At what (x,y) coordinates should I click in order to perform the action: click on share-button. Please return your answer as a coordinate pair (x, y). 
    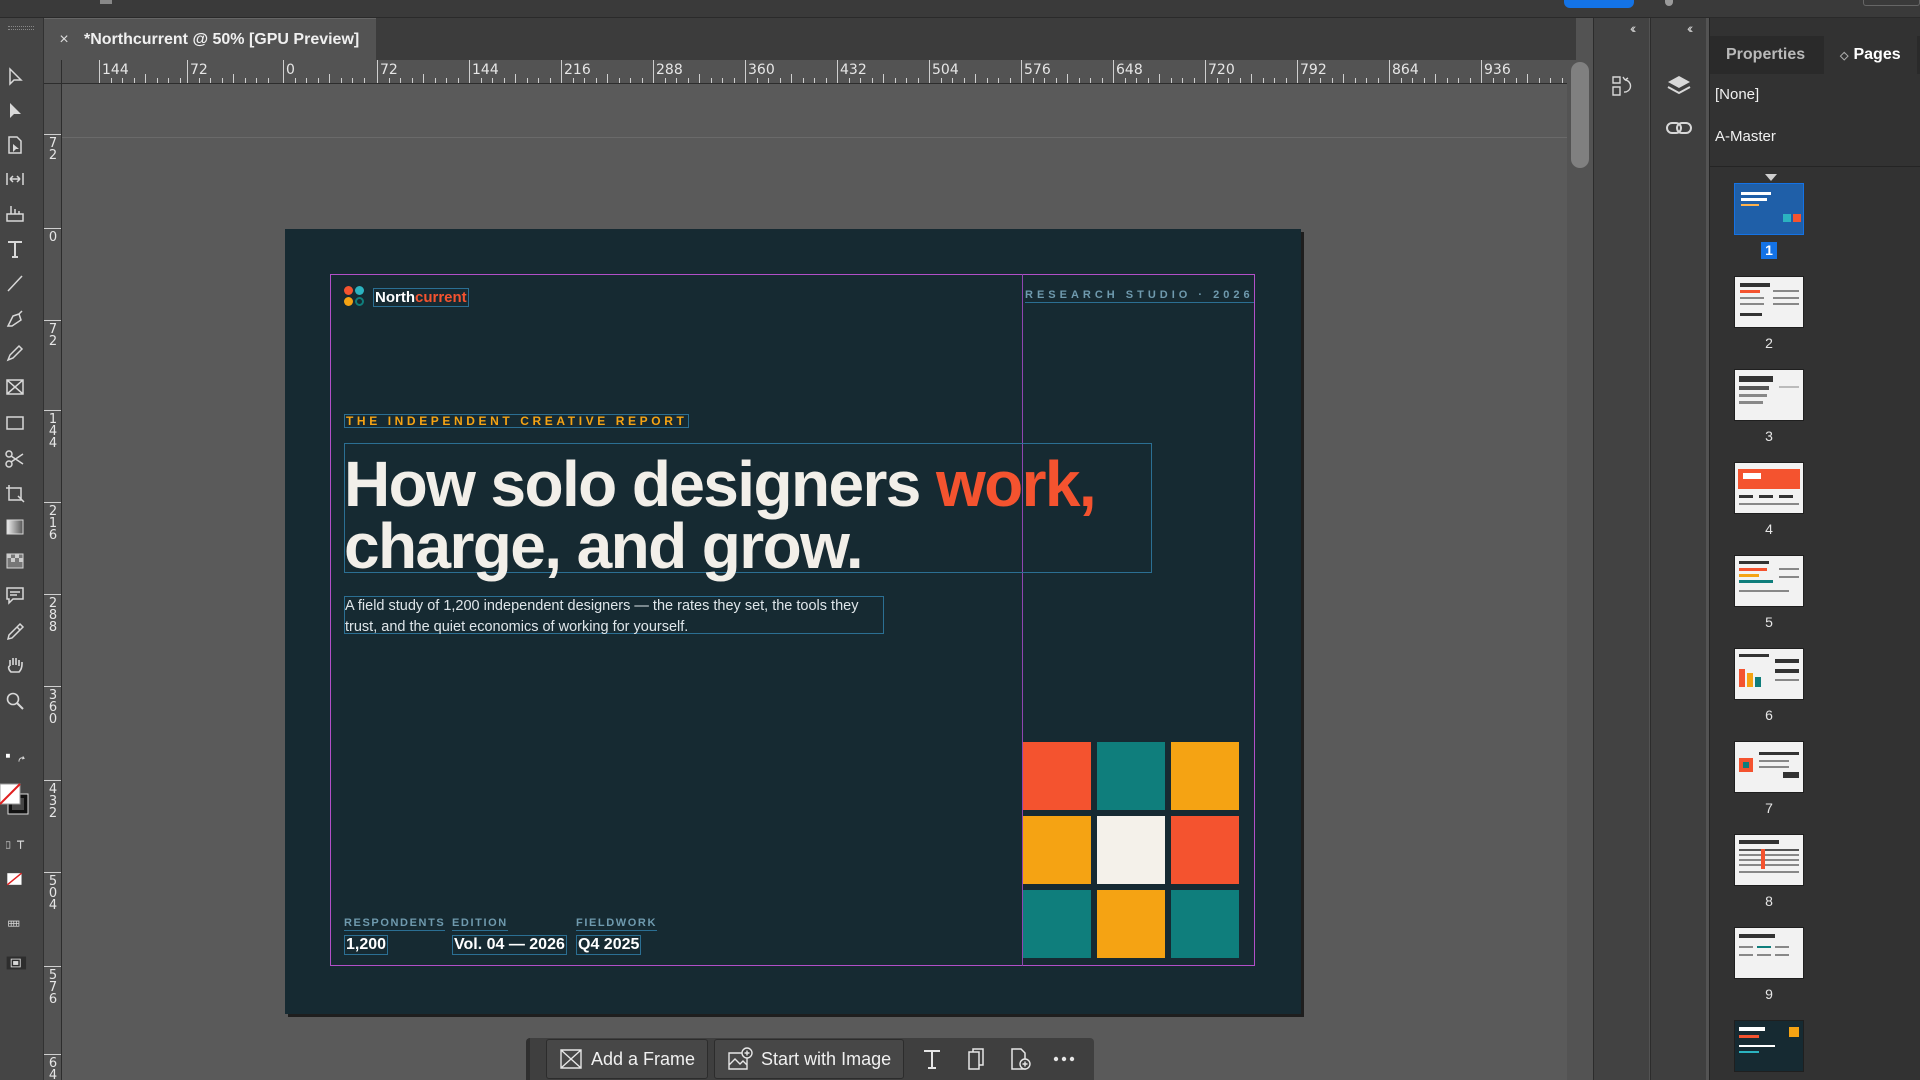
    Looking at the image, I should click on (1599, 4).